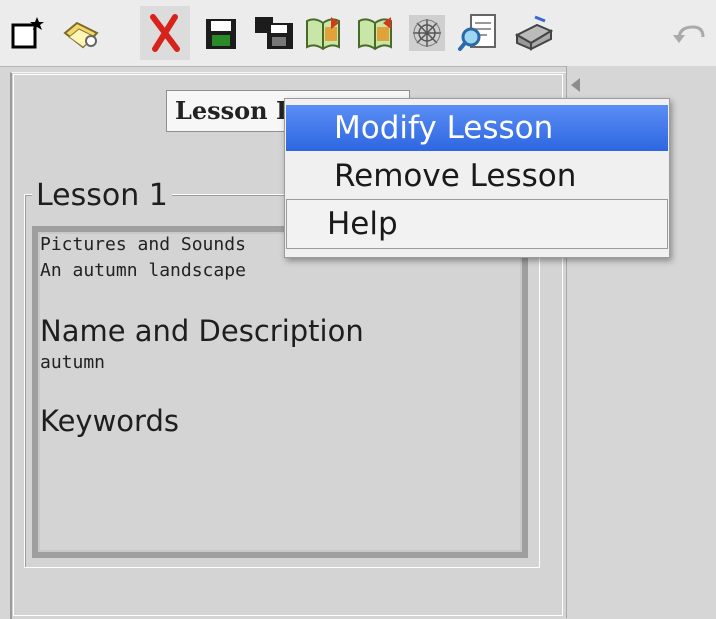 The width and height of the screenshot is (716, 619). I want to click on collapse-arrow-icon, so click(575, 85).